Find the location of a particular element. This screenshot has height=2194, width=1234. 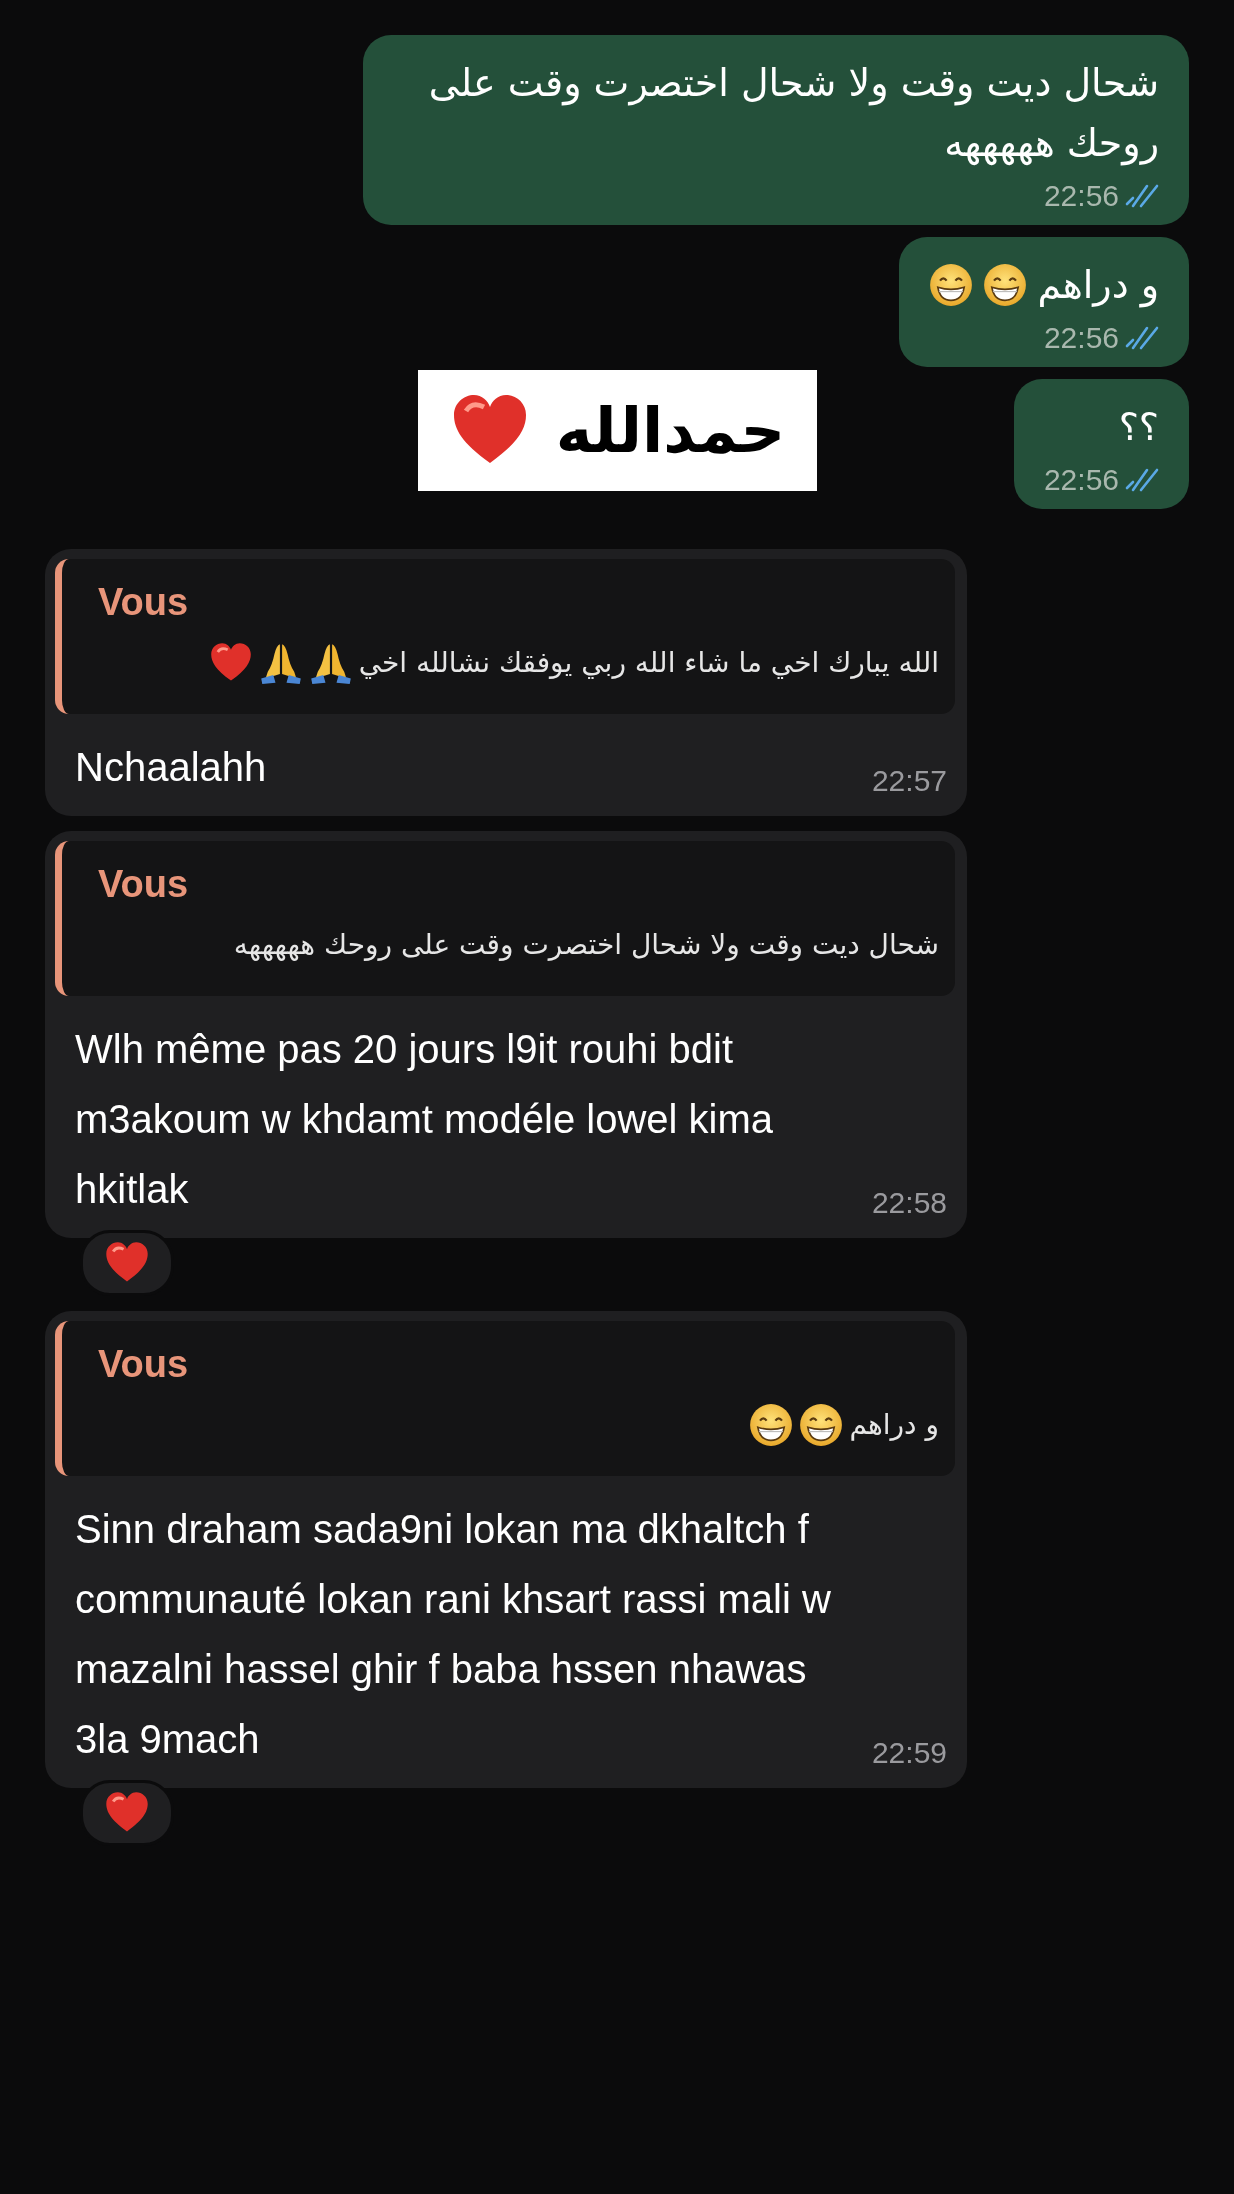

message-text: ؟؟ is located at coordinates (1138, 427).